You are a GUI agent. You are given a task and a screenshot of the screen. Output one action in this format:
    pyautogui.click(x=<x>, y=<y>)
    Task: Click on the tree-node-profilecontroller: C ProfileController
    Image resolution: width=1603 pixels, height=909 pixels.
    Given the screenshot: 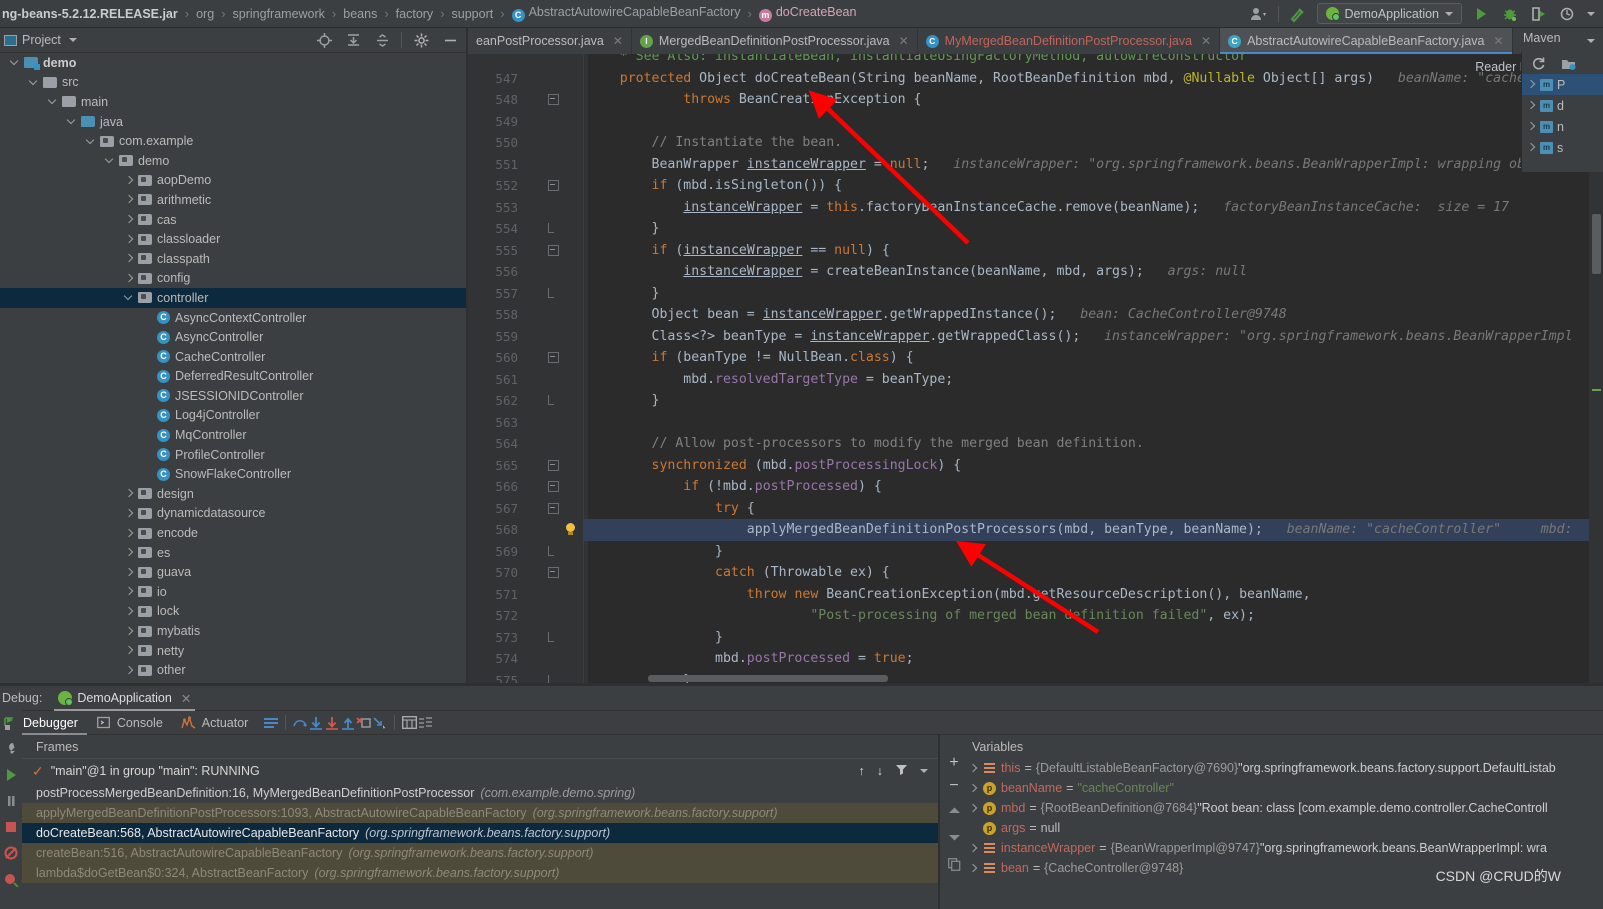 What is the action you would take?
    pyautogui.click(x=233, y=455)
    